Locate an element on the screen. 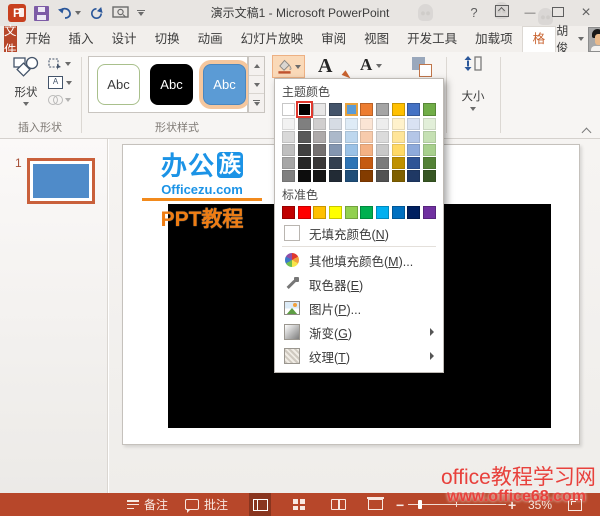 Image resolution: width=600 pixels, height=516 pixels. minimize-button: — is located at coordinates (530, 13).